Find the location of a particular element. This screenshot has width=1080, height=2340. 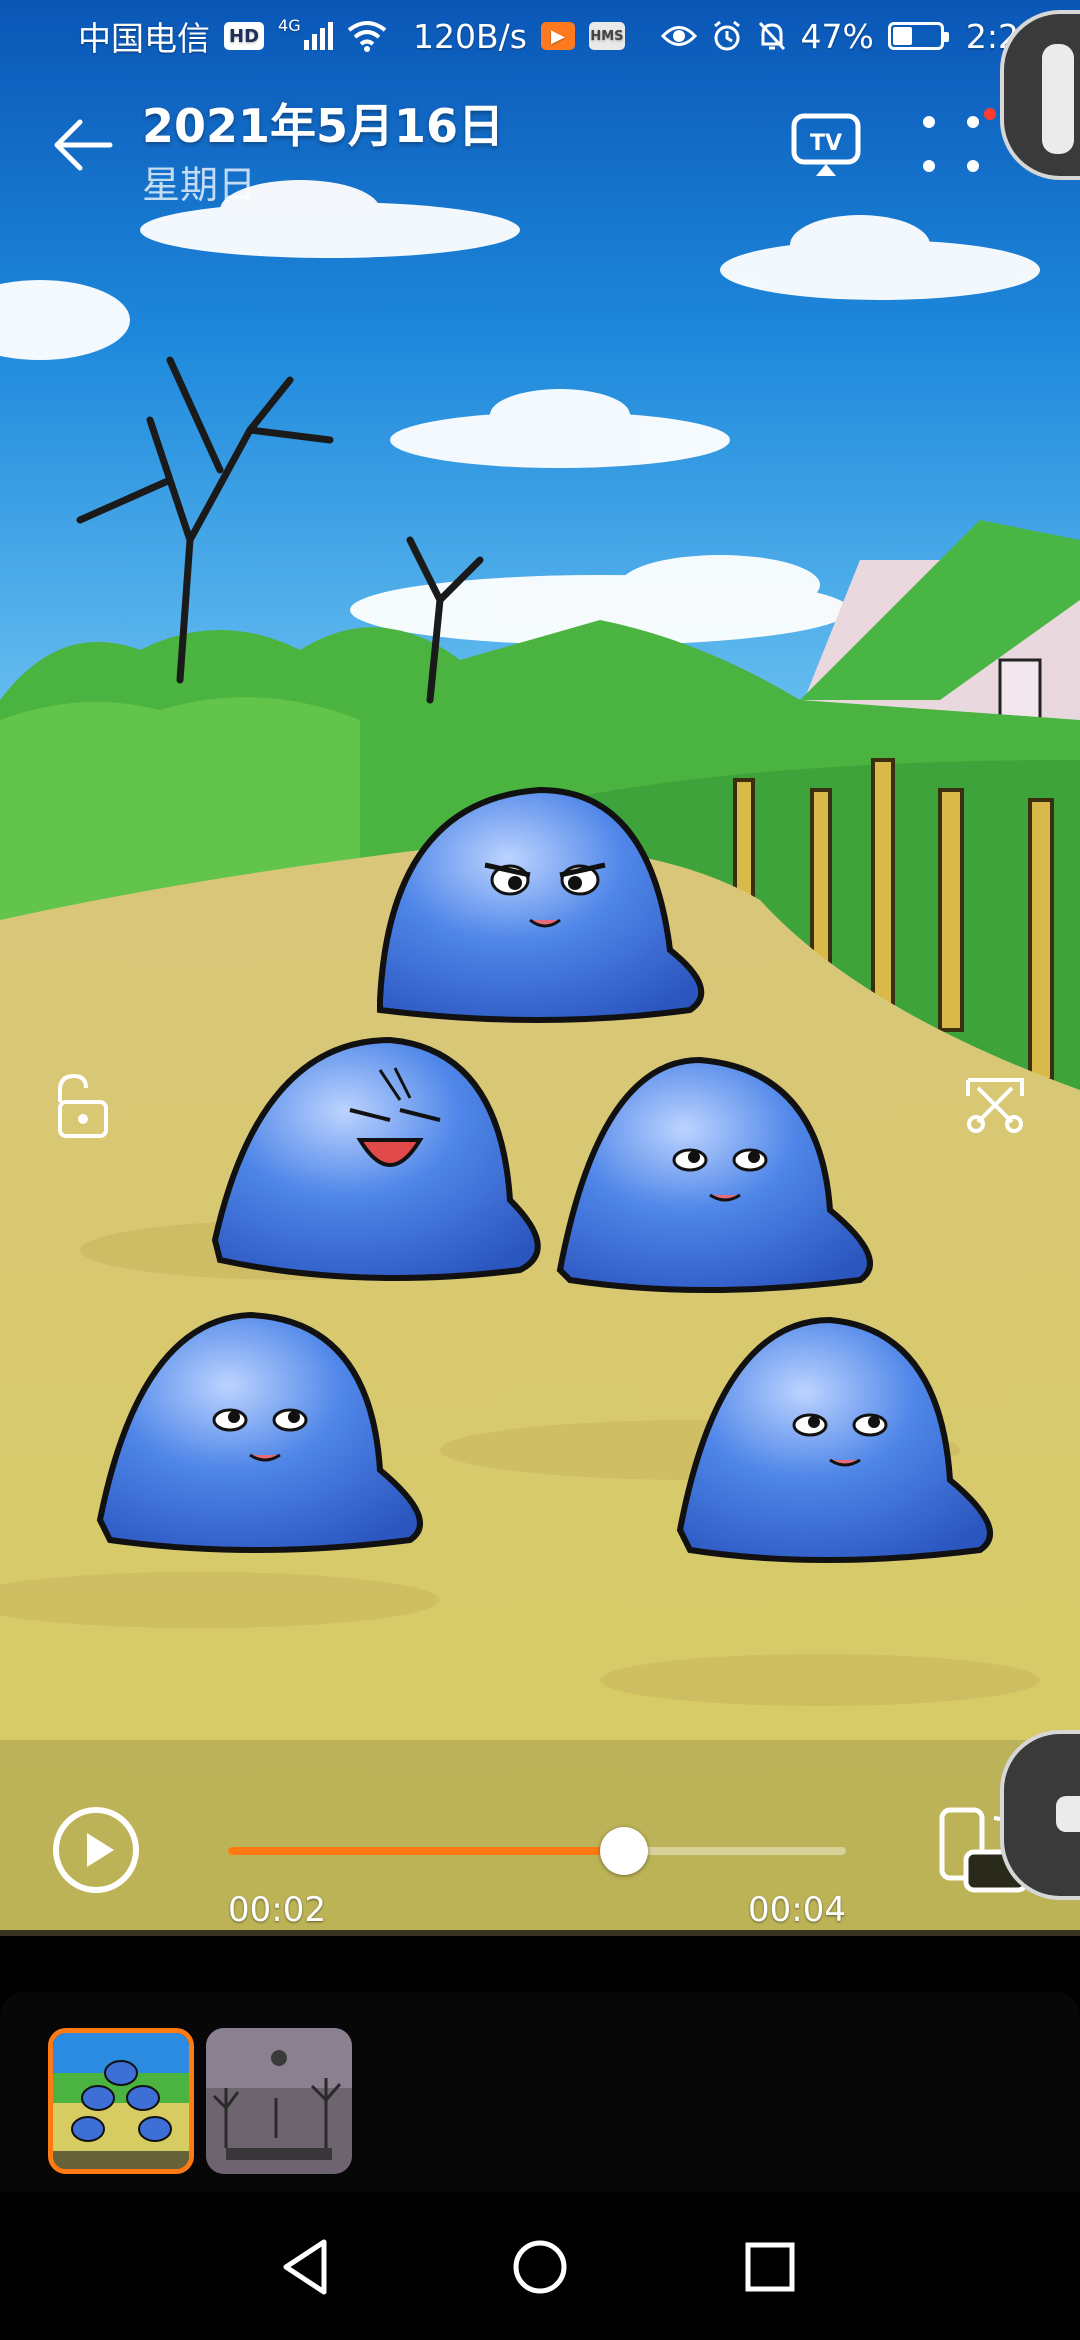

unlock-icon is located at coordinates (82, 1106).